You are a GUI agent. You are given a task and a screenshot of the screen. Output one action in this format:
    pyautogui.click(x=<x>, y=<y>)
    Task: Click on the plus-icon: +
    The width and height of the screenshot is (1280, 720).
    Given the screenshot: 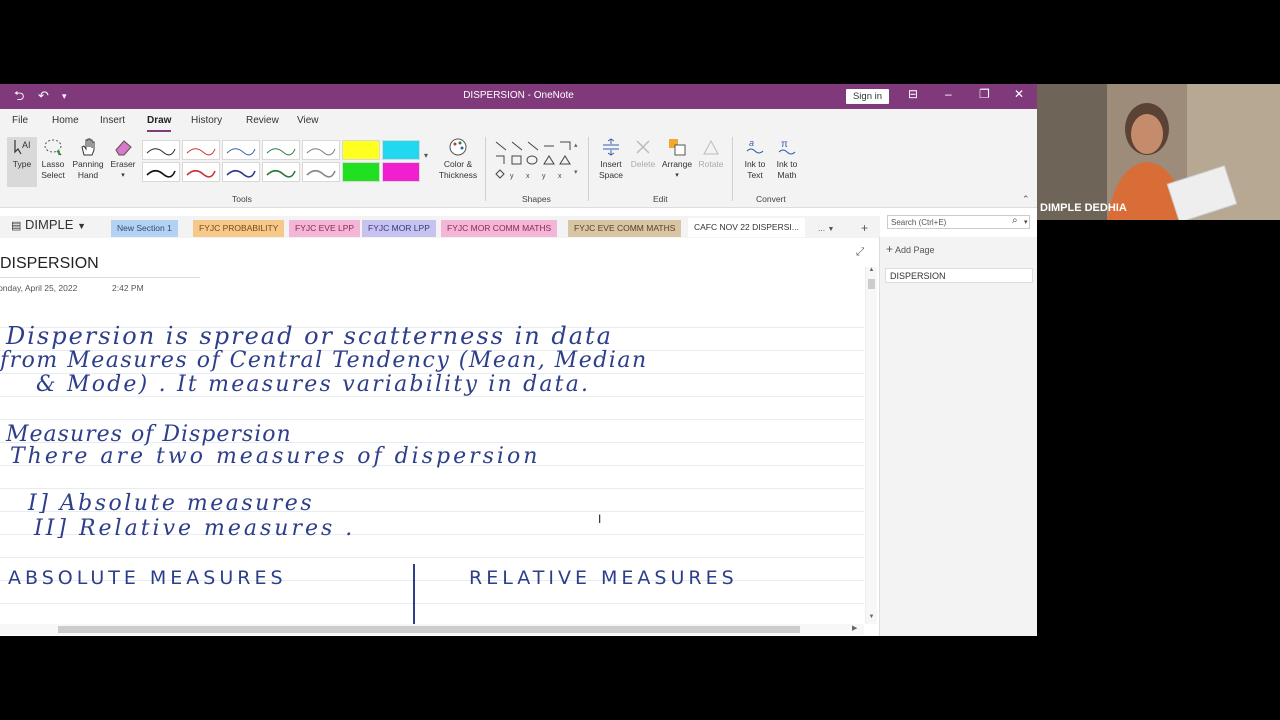 What is the action you would take?
    pyautogui.click(x=890, y=249)
    